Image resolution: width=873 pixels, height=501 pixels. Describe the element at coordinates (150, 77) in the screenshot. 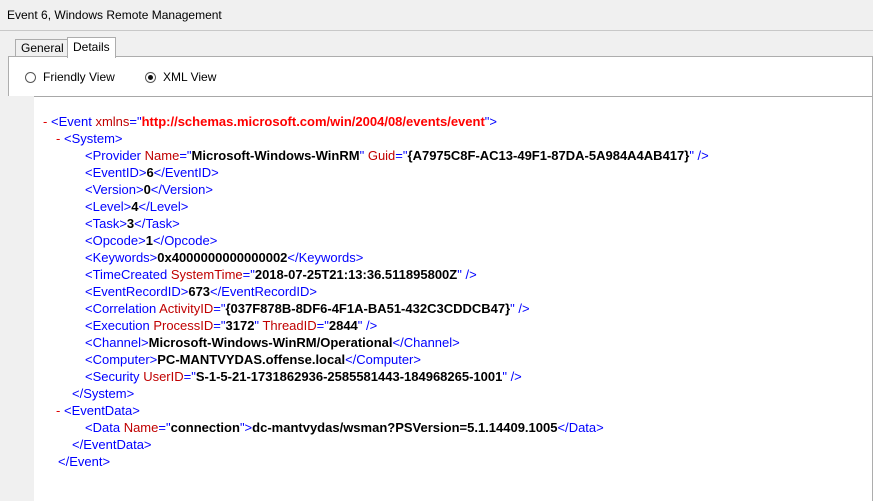

I see `xml-view-radio` at that location.